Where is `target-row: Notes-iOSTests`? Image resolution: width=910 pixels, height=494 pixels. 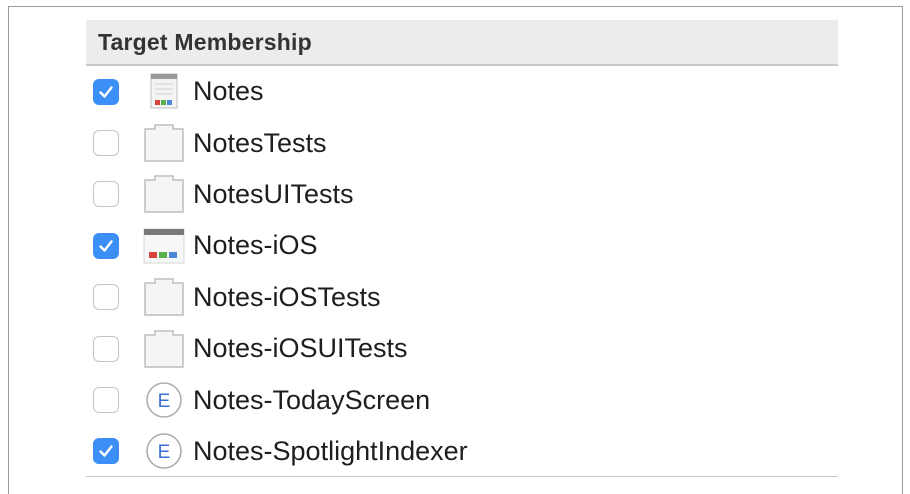 target-row: Notes-iOSTests is located at coordinates (462, 297).